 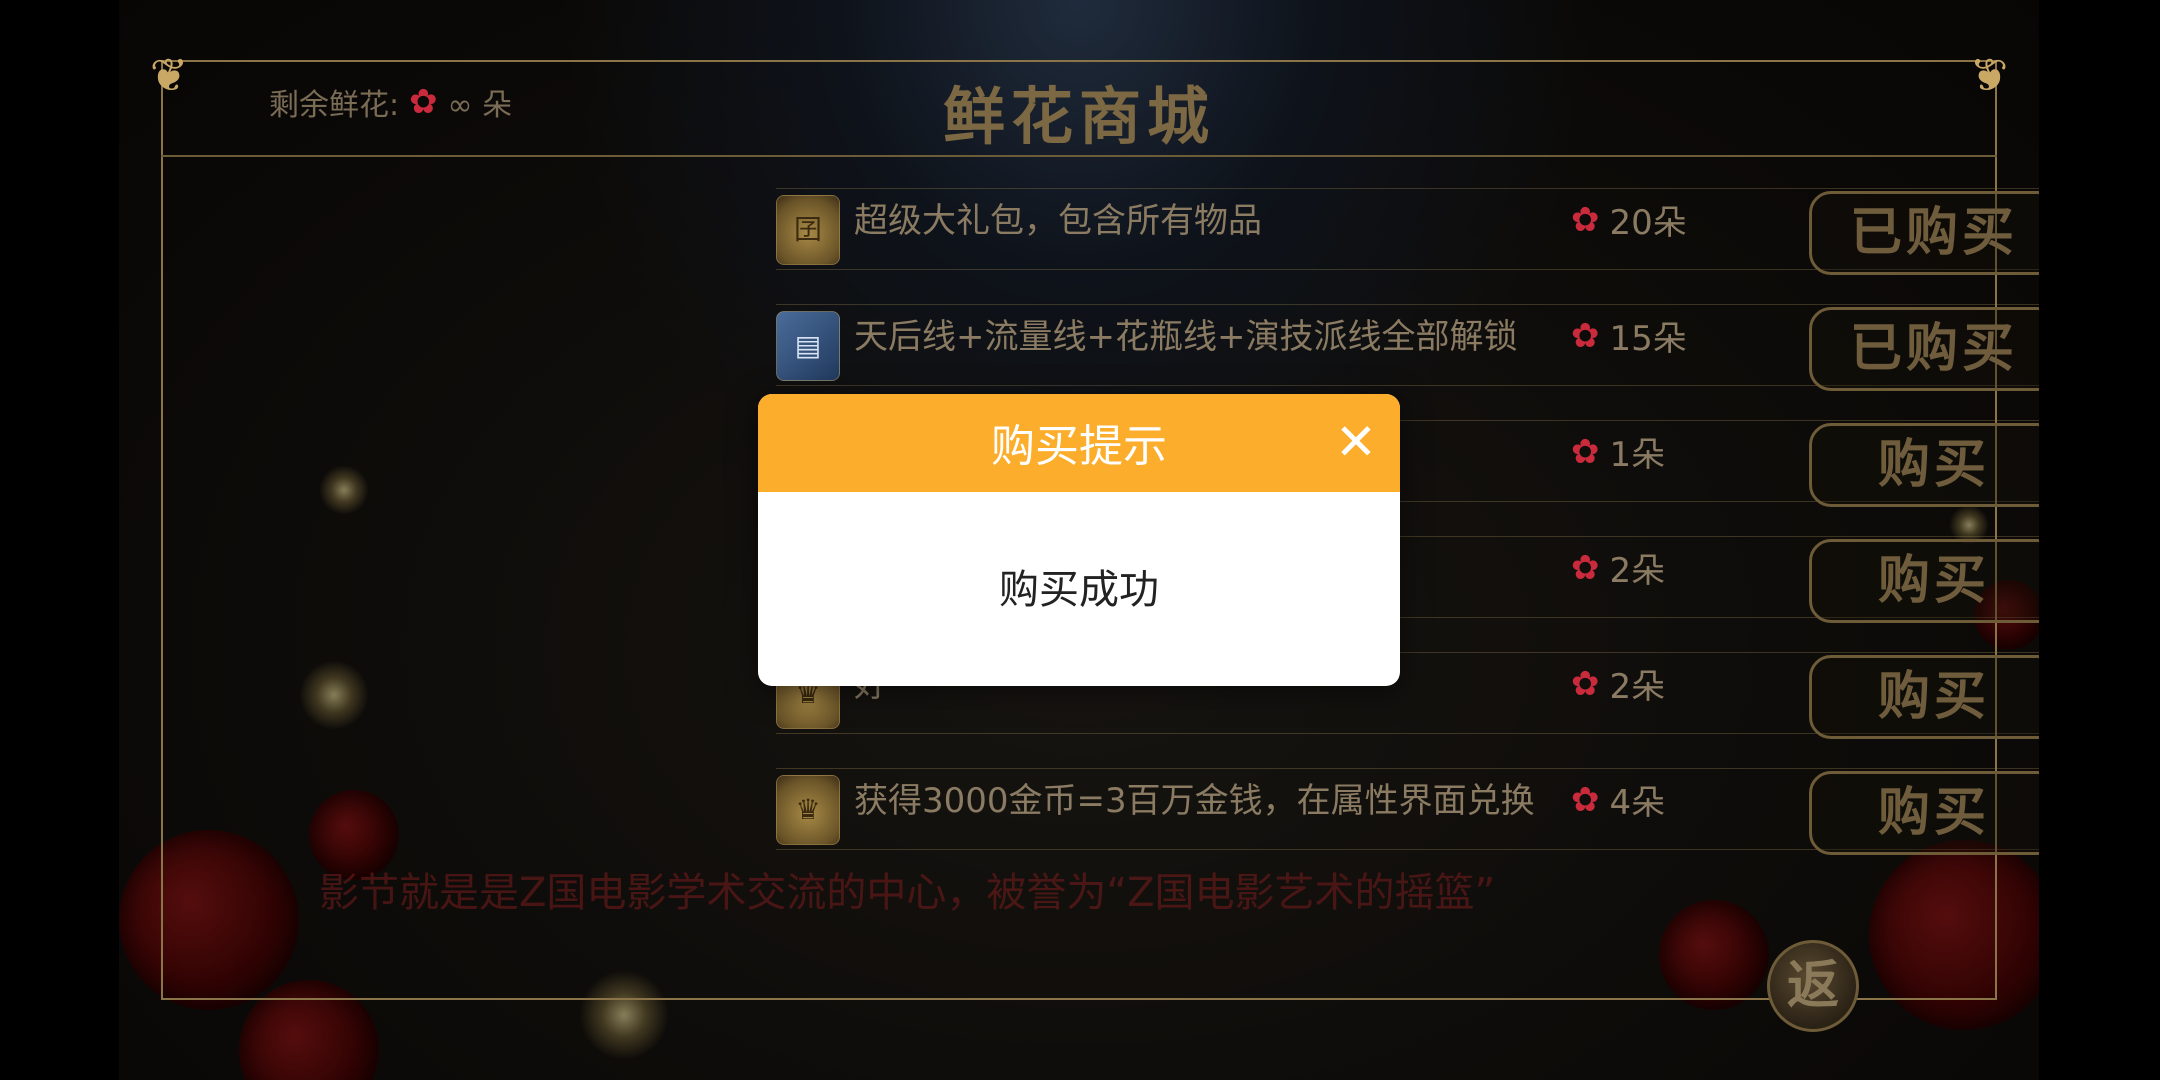 What do you see at coordinates (1813, 986) in the screenshot?
I see `back-button: 返` at bounding box center [1813, 986].